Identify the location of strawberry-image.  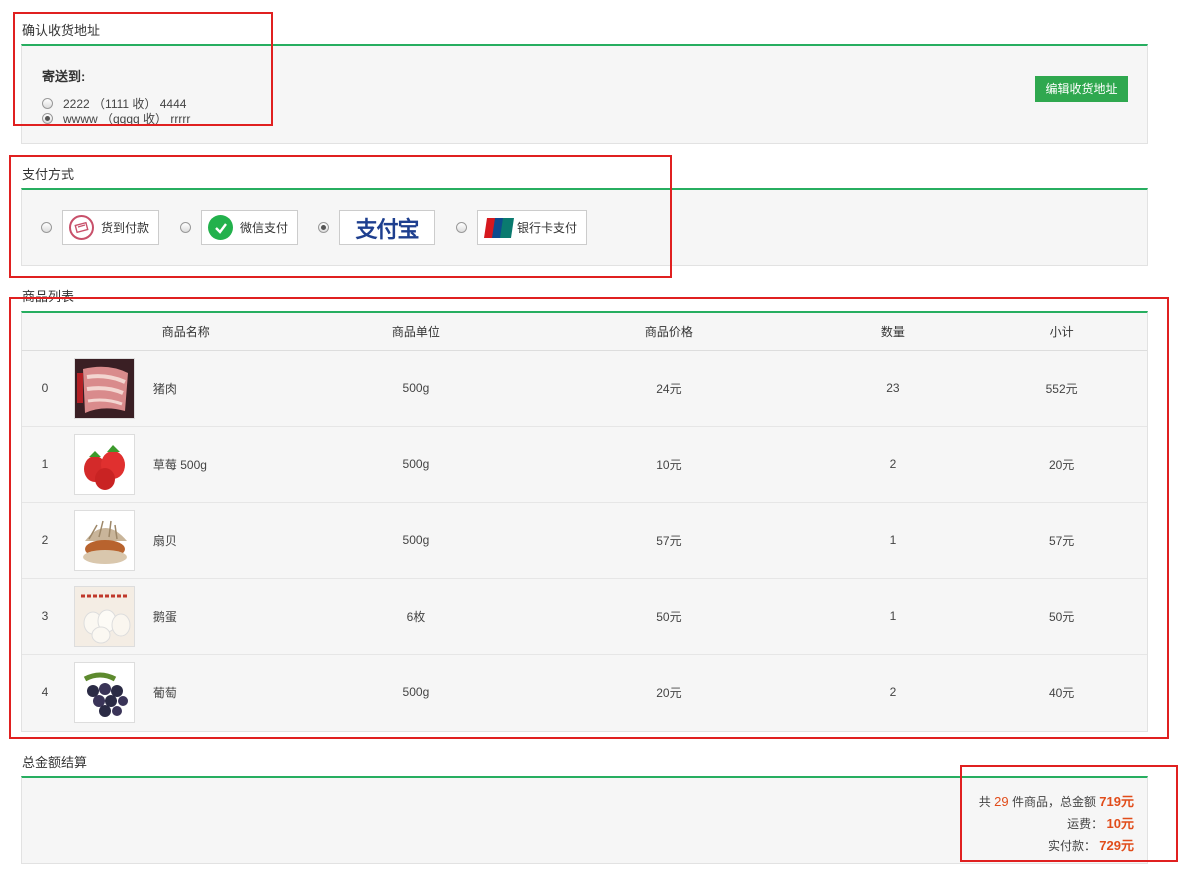
(104, 464).